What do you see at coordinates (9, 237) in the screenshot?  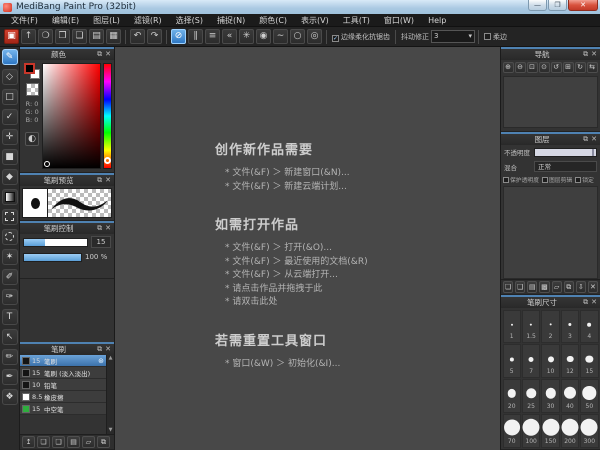 I see `lasso-tool` at bounding box center [9, 237].